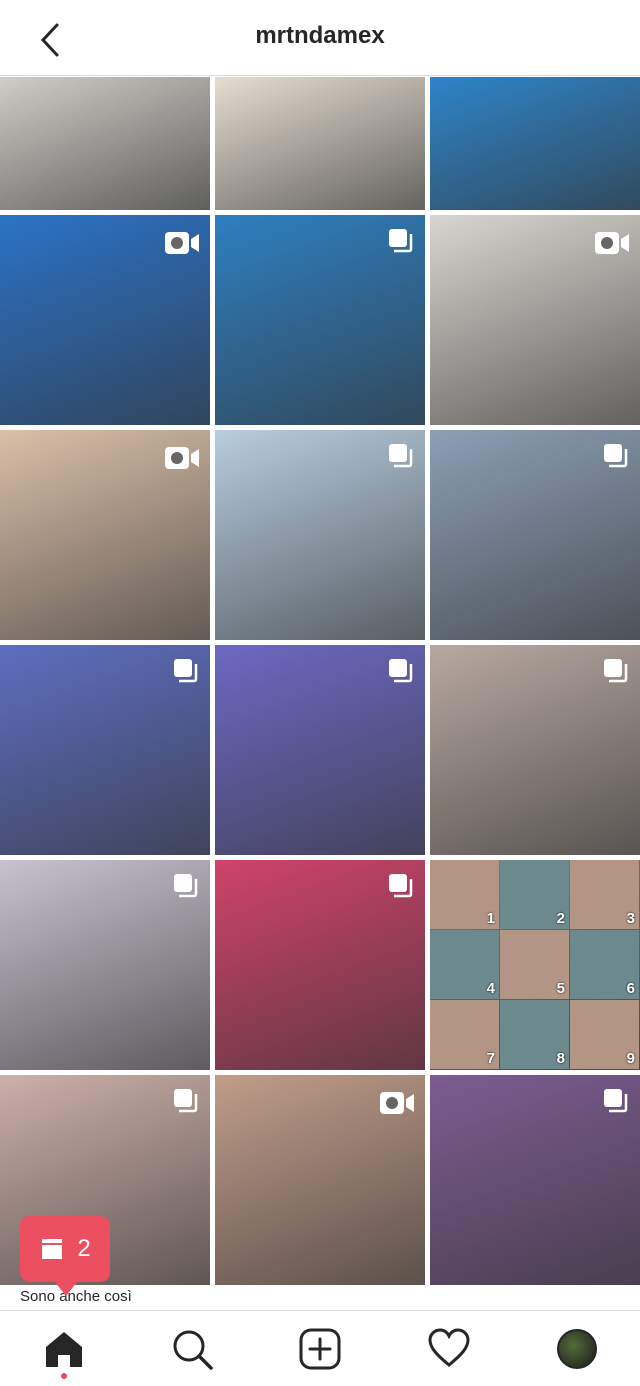  What do you see at coordinates (604, 1034) in the screenshot?
I see `collage-cell: 9` at bounding box center [604, 1034].